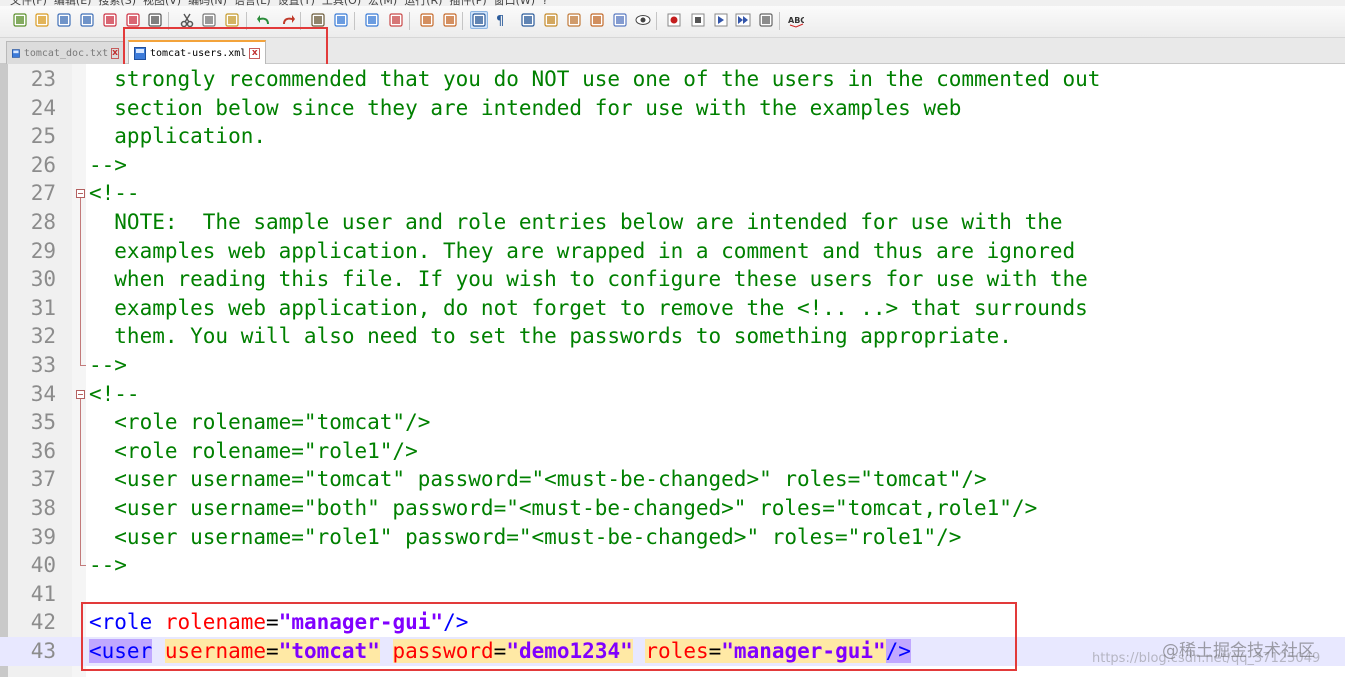 This screenshot has height=677, width=1345. What do you see at coordinates (574, 20) in the screenshot?
I see `function-list-icon` at bounding box center [574, 20].